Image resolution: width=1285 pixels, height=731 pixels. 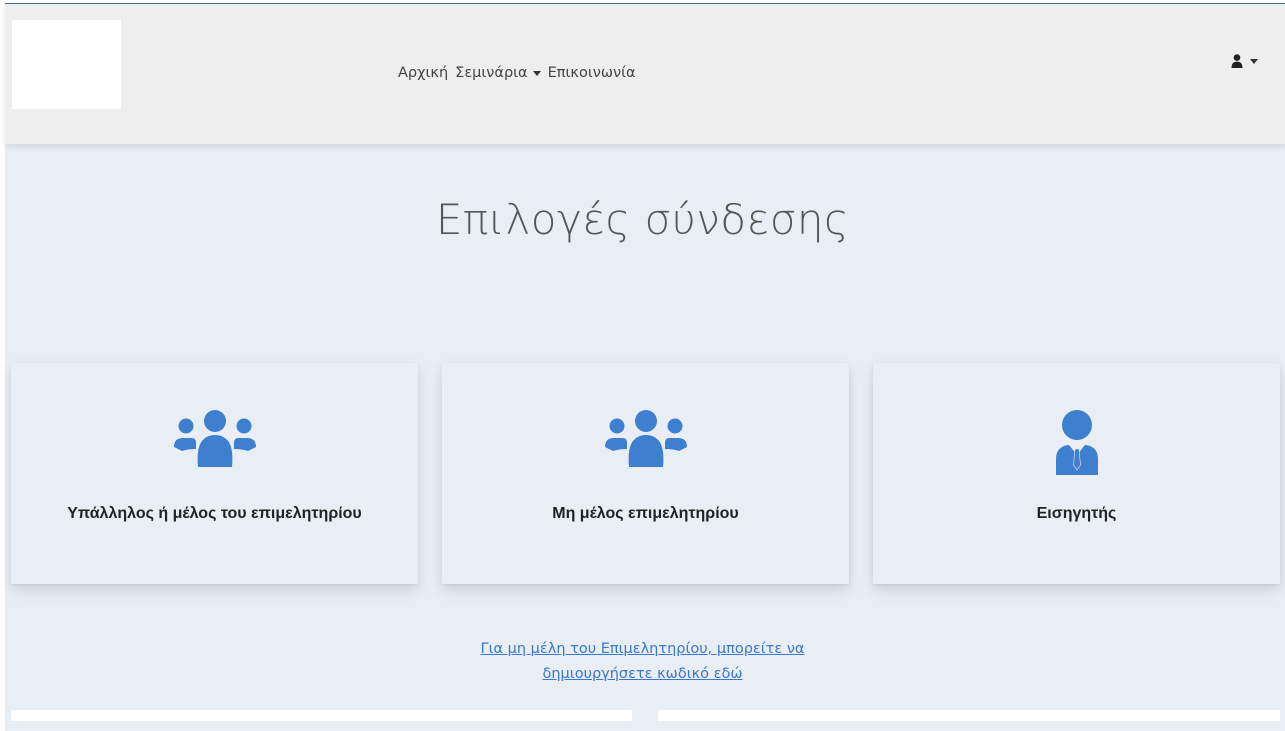 What do you see at coordinates (1244, 61) in the screenshot?
I see `user-menu-button` at bounding box center [1244, 61].